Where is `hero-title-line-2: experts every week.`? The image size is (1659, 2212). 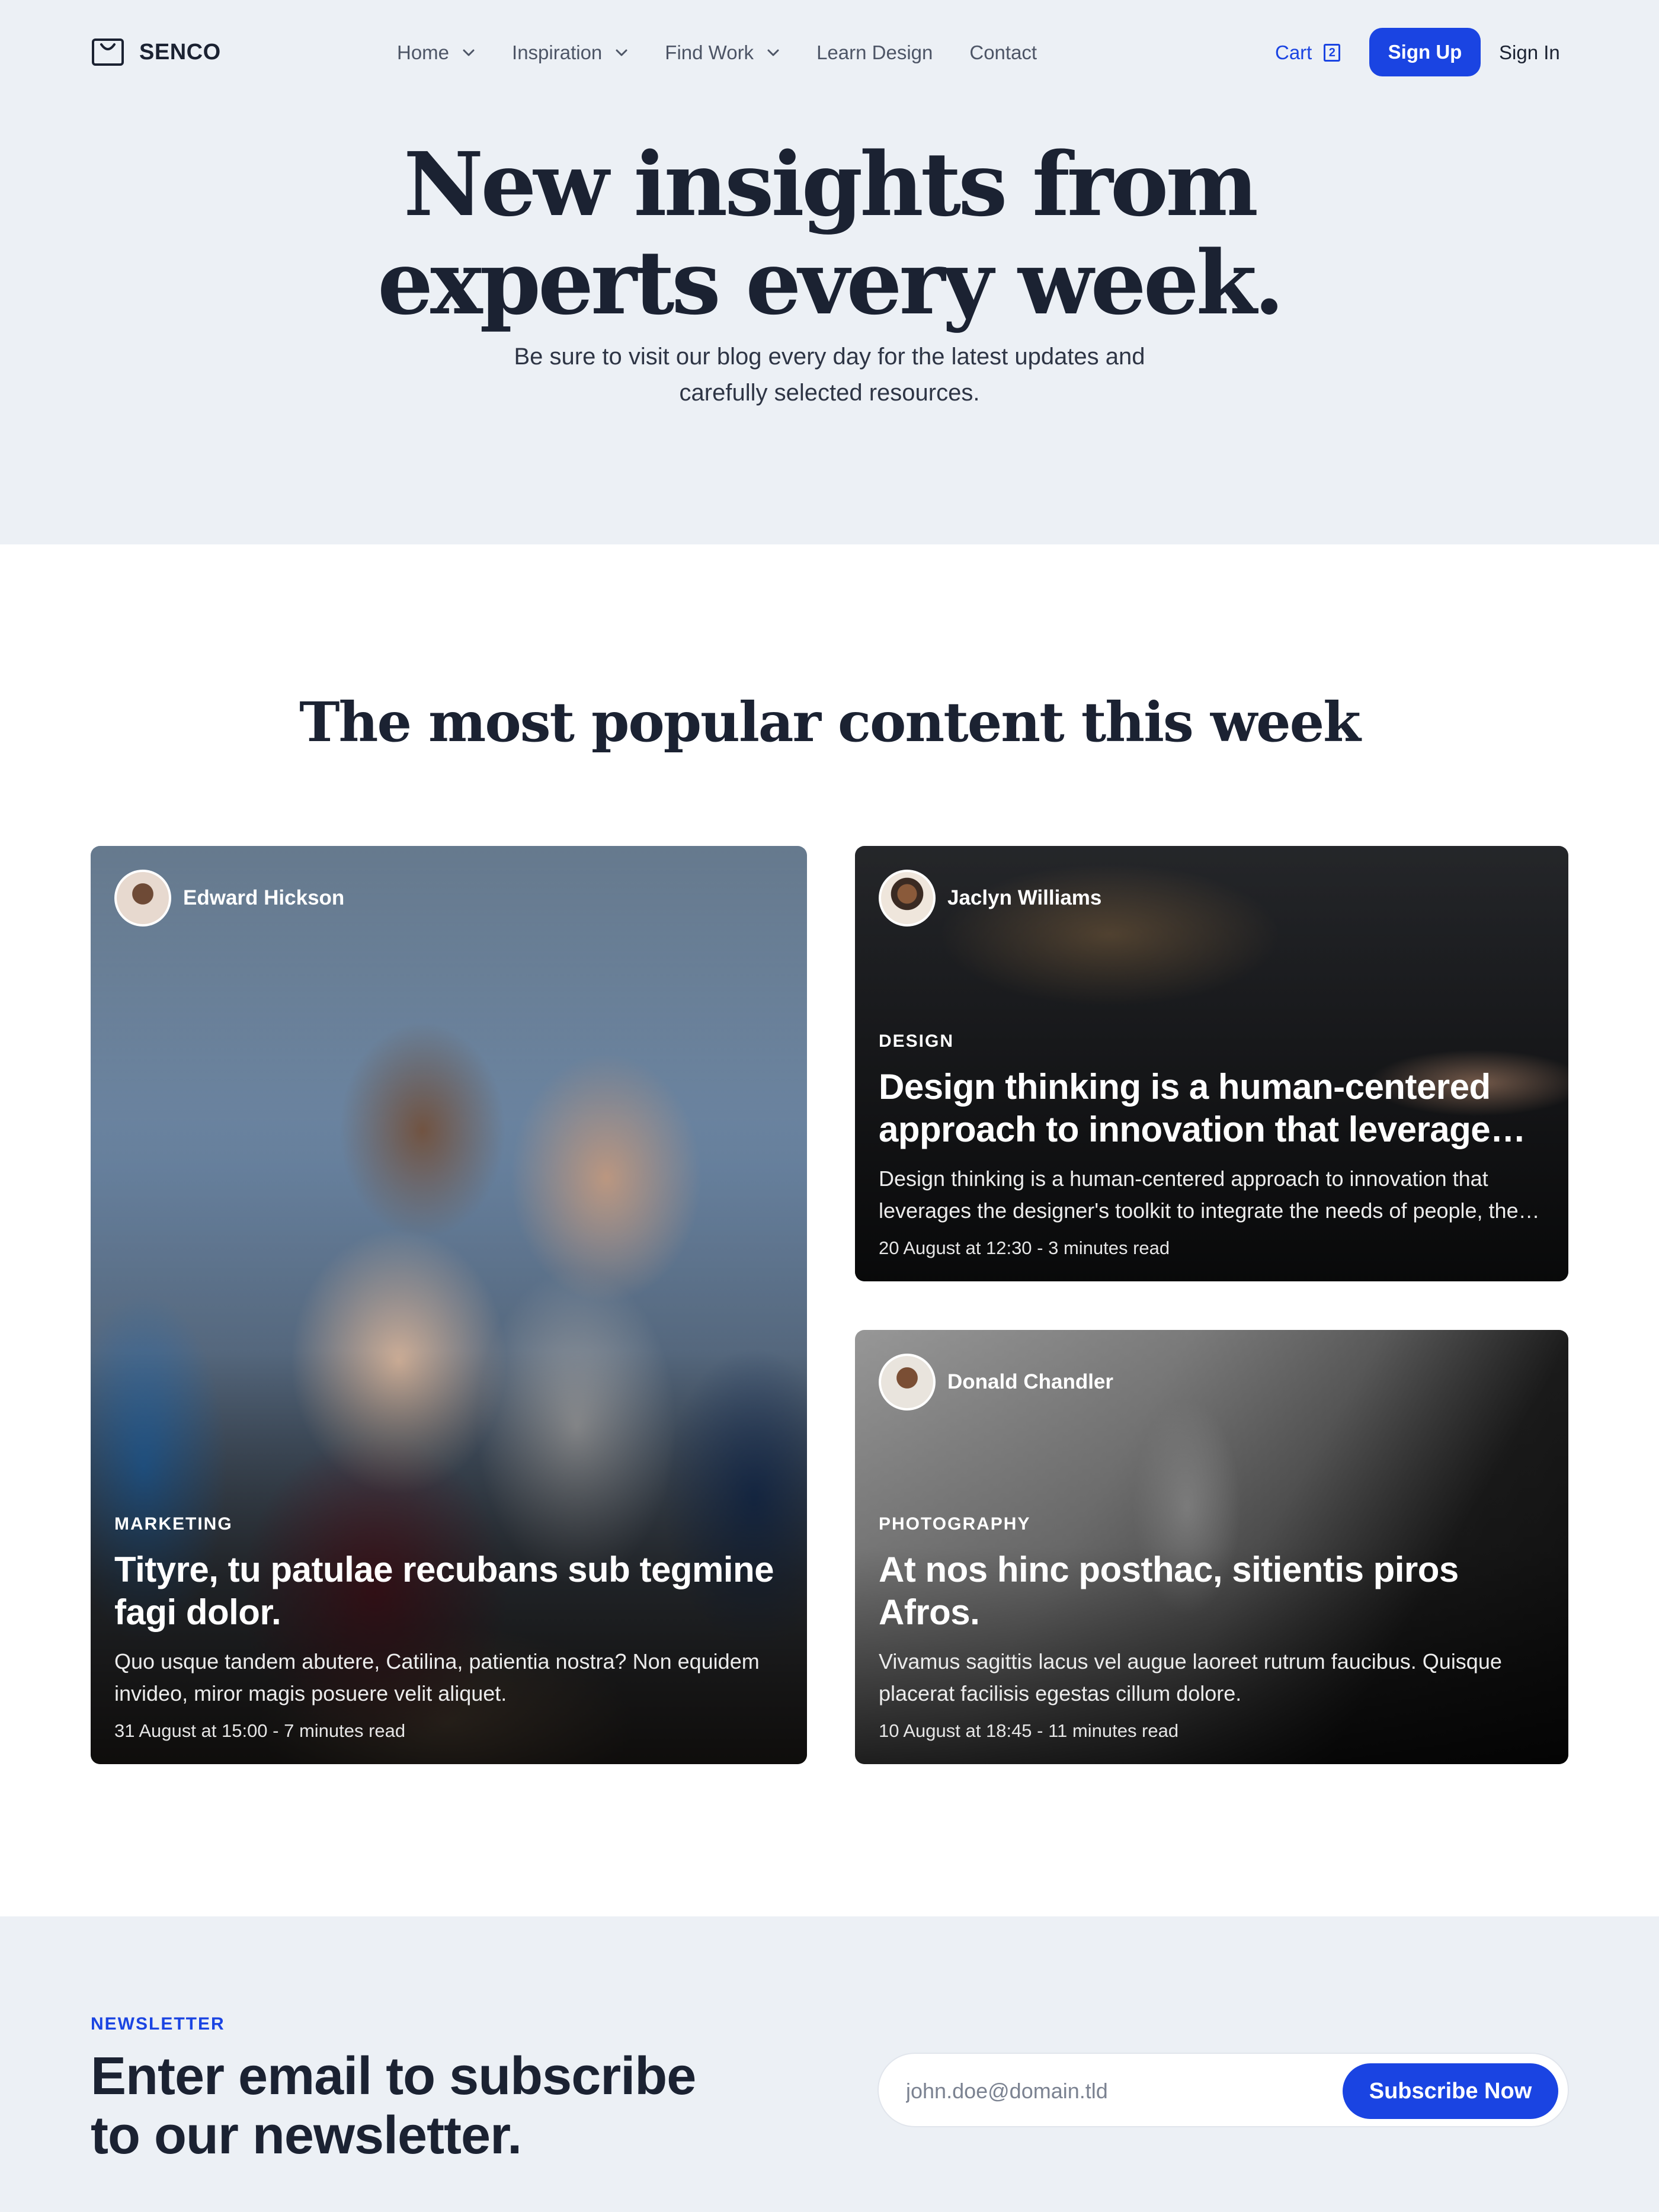 hero-title-line-2: experts every week. is located at coordinates (831, 282).